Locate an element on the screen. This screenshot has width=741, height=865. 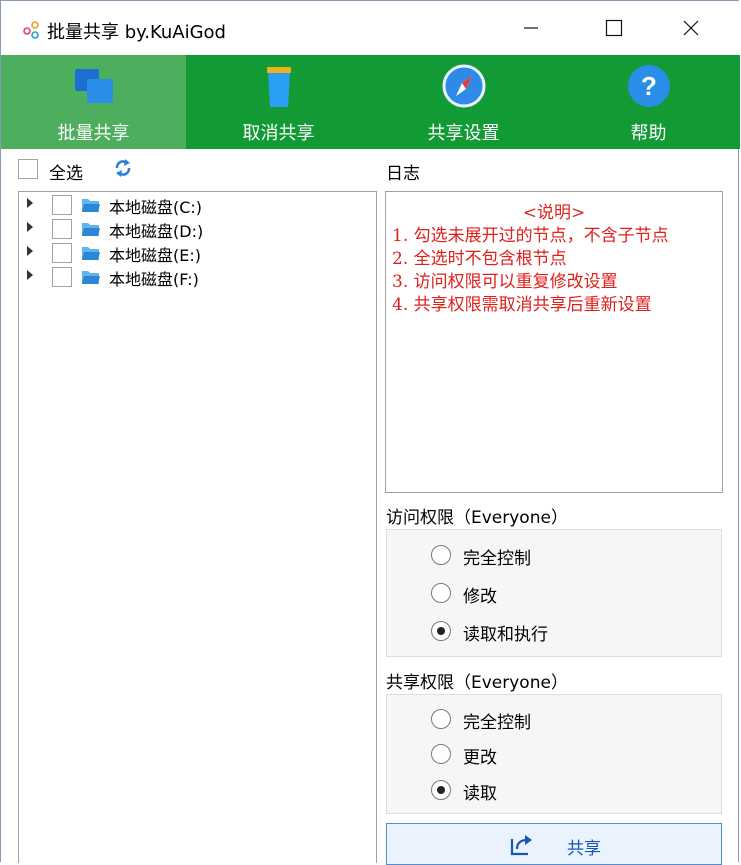
access-option-modify: 修改 is located at coordinates (561, 594).